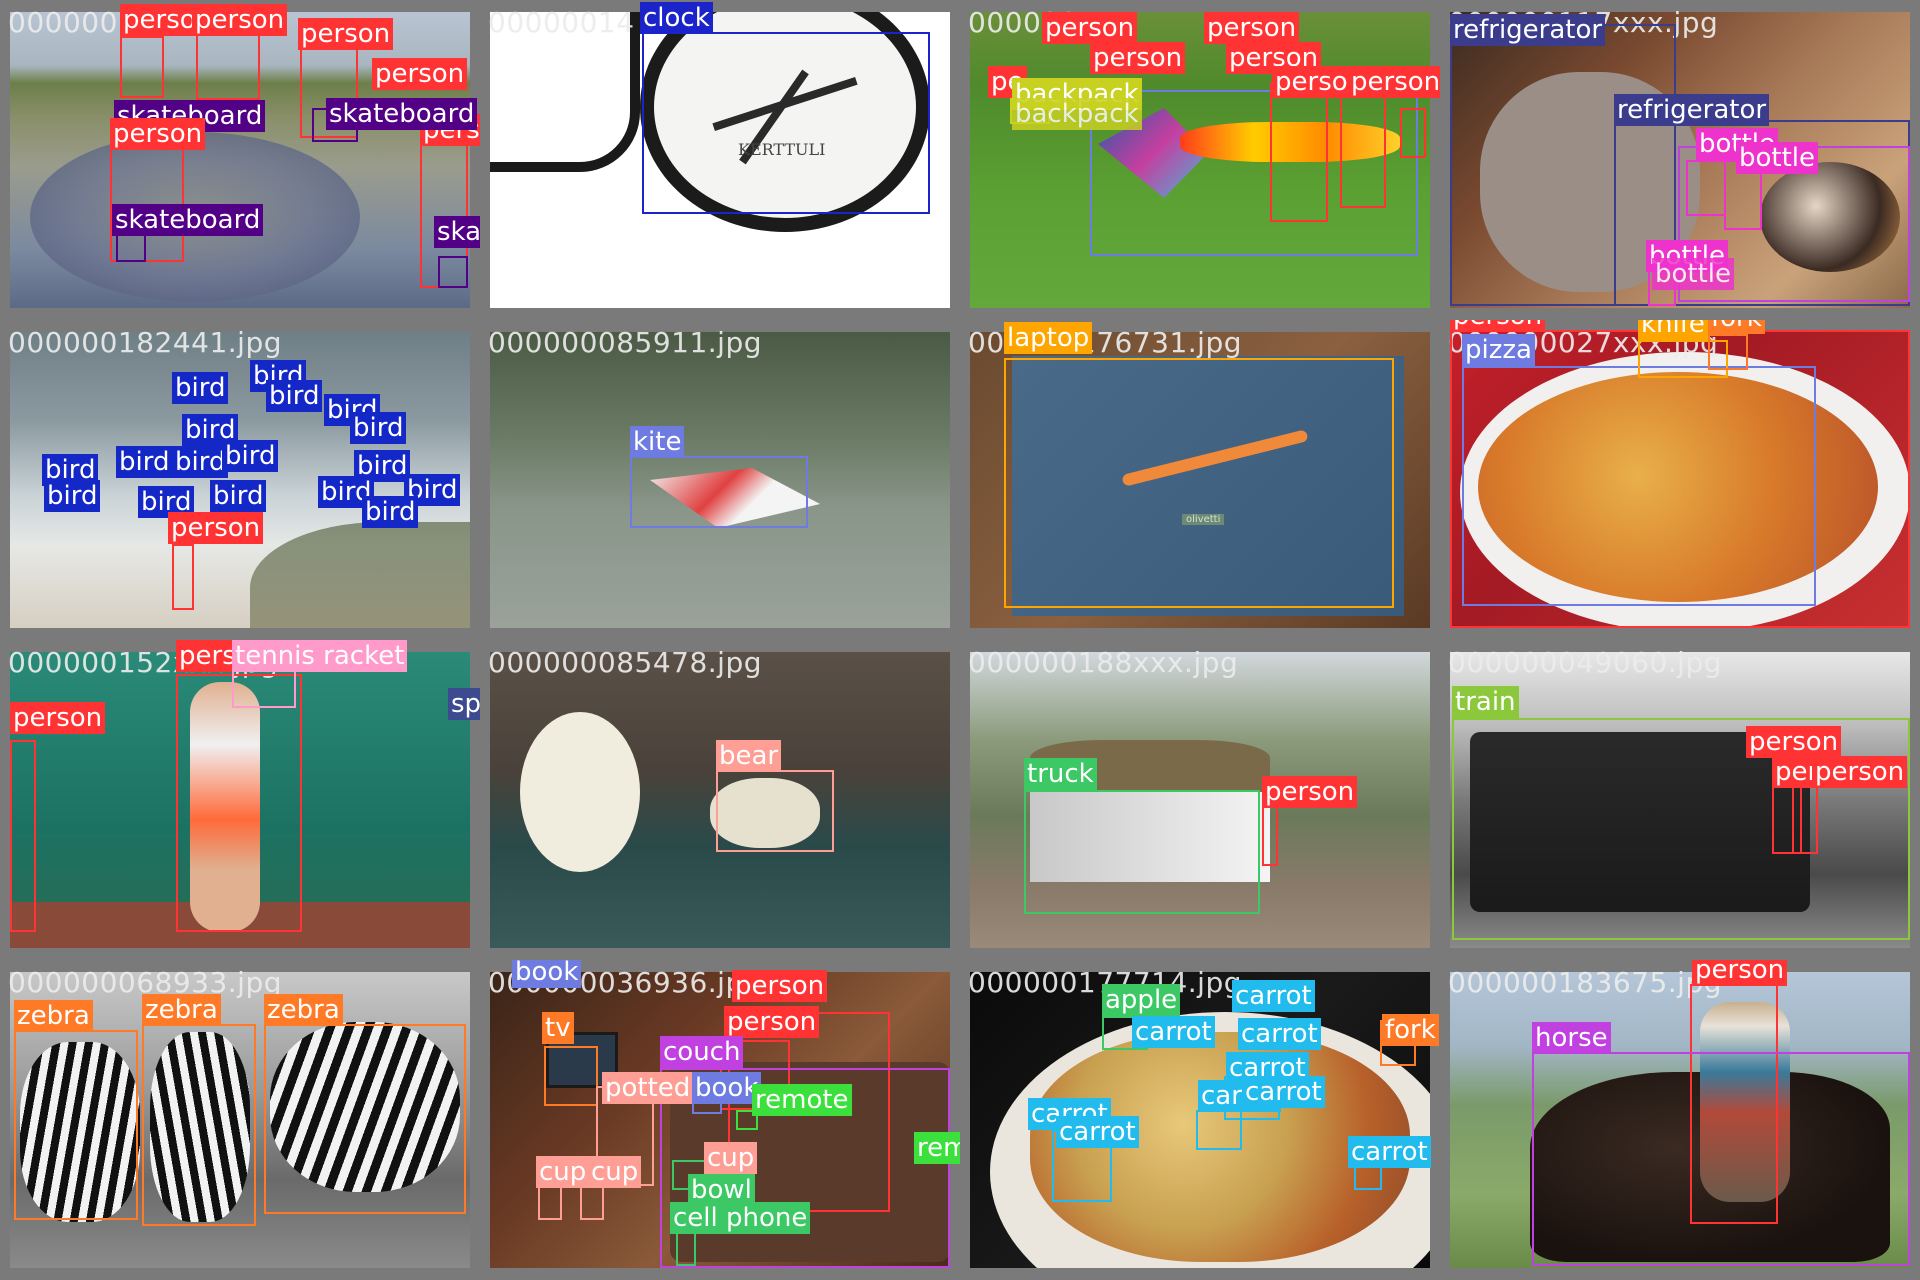 This screenshot has width=1920, height=1280. What do you see at coordinates (23, 836) in the screenshot?
I see `bbox-spectator` at bounding box center [23, 836].